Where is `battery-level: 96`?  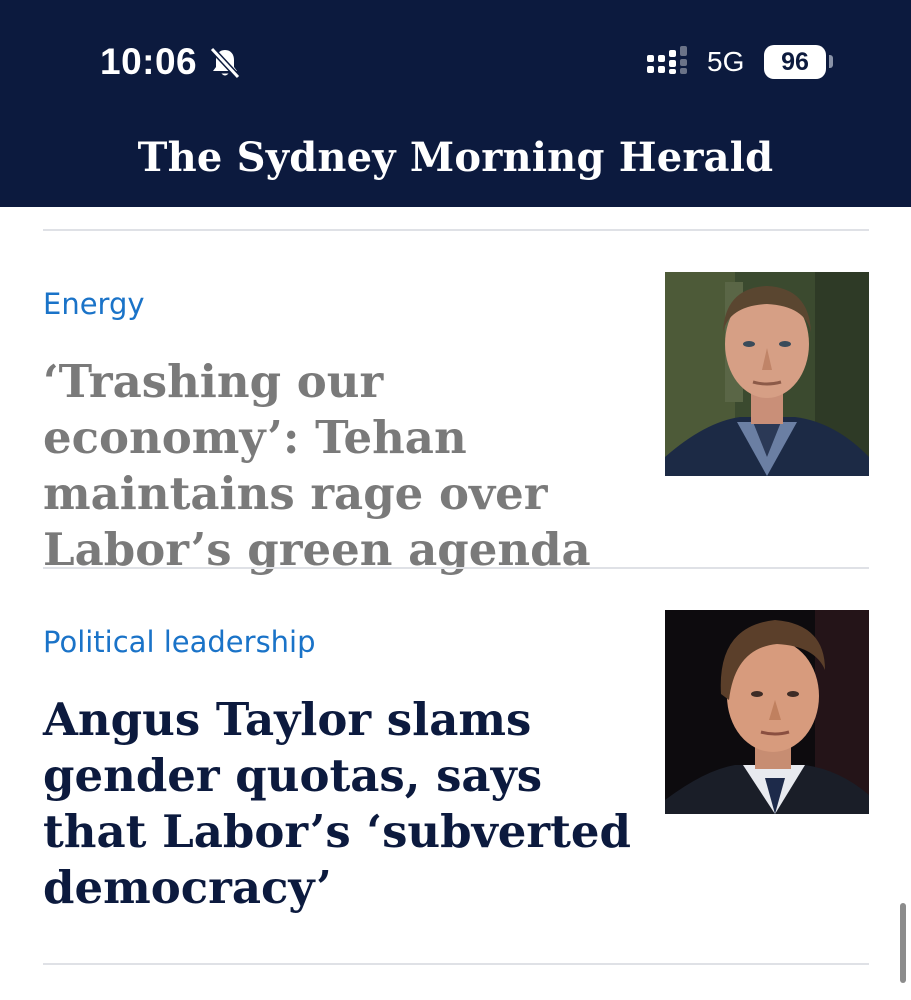
battery-level: 96 is located at coordinates (795, 62).